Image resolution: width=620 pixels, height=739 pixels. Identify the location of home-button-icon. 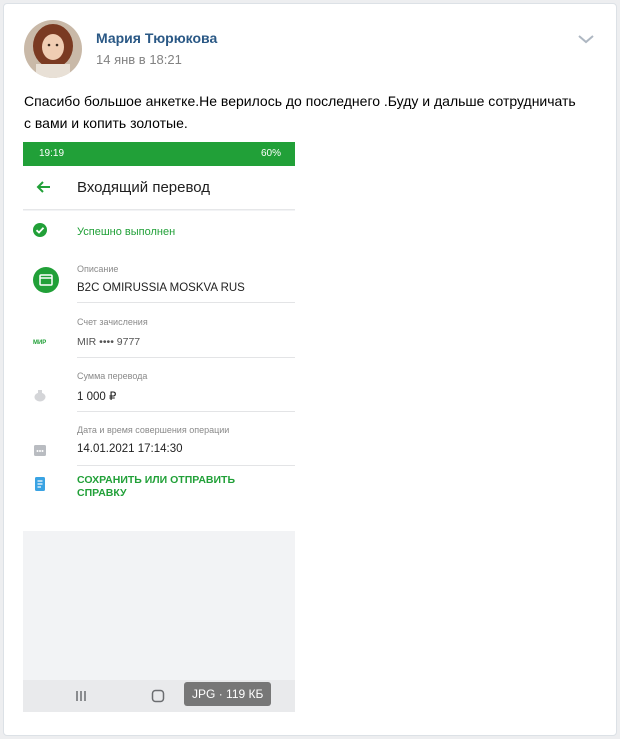
(158, 696).